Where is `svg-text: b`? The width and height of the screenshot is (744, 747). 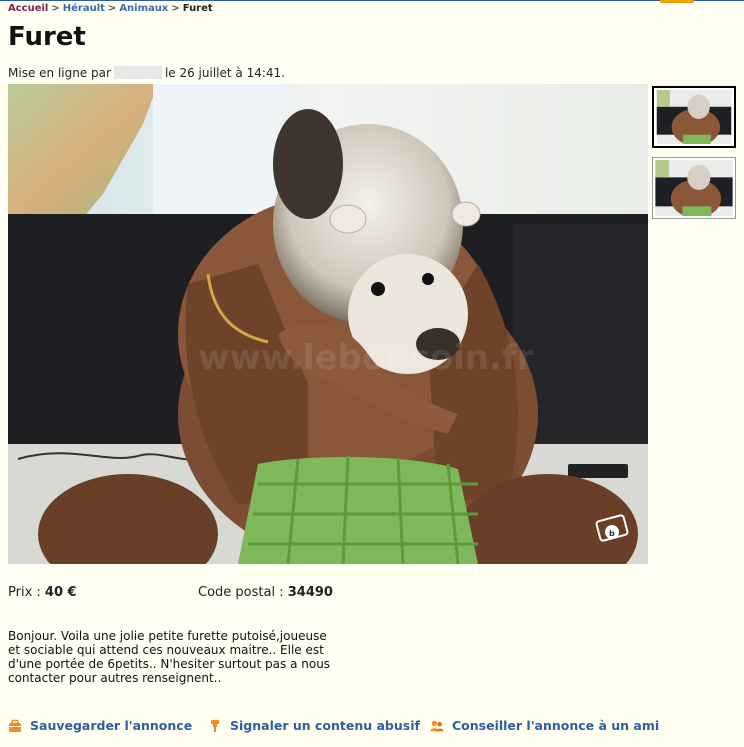
svg-text: b is located at coordinates (612, 533).